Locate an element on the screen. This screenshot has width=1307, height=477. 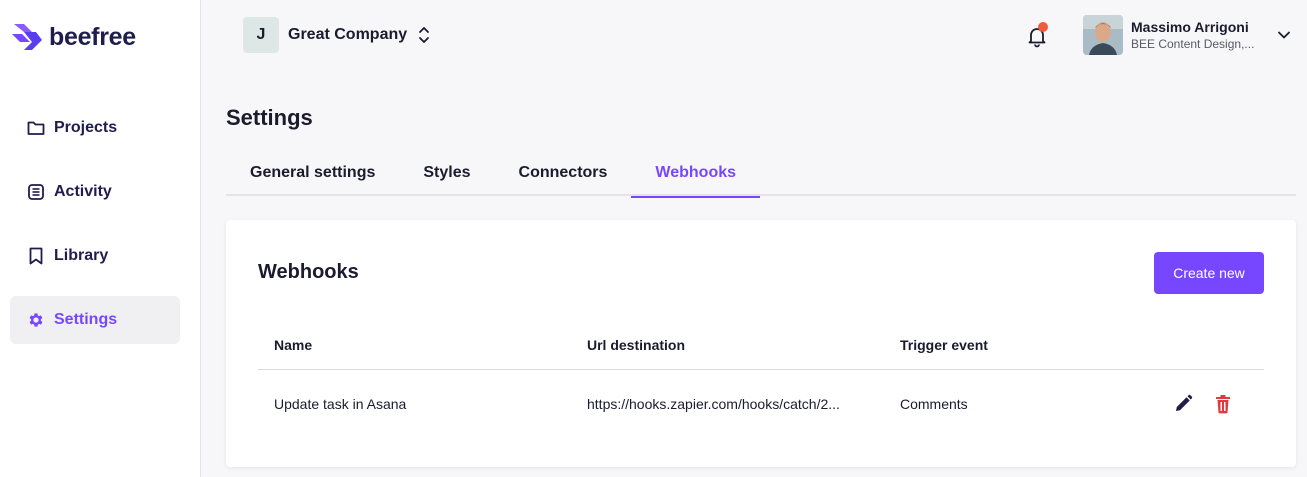
tab-connectors: Connectors is located at coordinates (563, 173).